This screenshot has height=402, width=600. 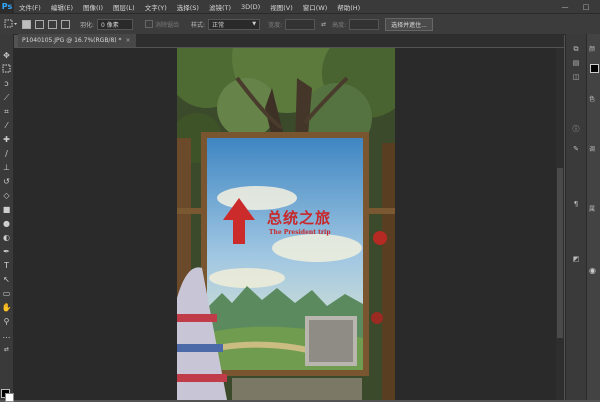 What do you see at coordinates (250, 7) in the screenshot?
I see `menu-3d: 3D(D)` at bounding box center [250, 7].